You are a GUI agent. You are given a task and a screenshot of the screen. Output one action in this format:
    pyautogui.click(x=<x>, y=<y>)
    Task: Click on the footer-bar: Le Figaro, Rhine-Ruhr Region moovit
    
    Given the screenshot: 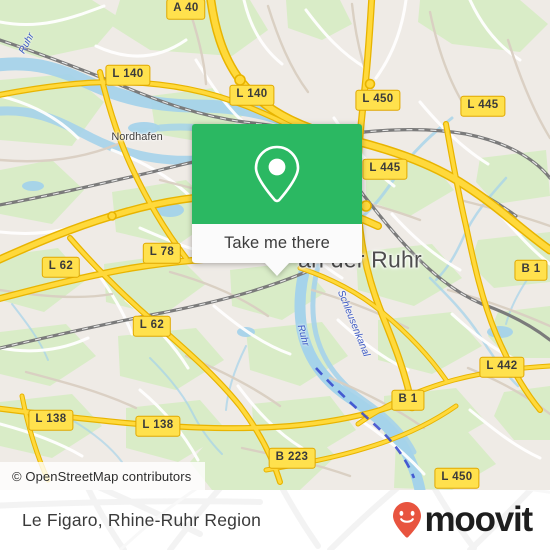 What is the action you would take?
    pyautogui.click(x=275, y=520)
    